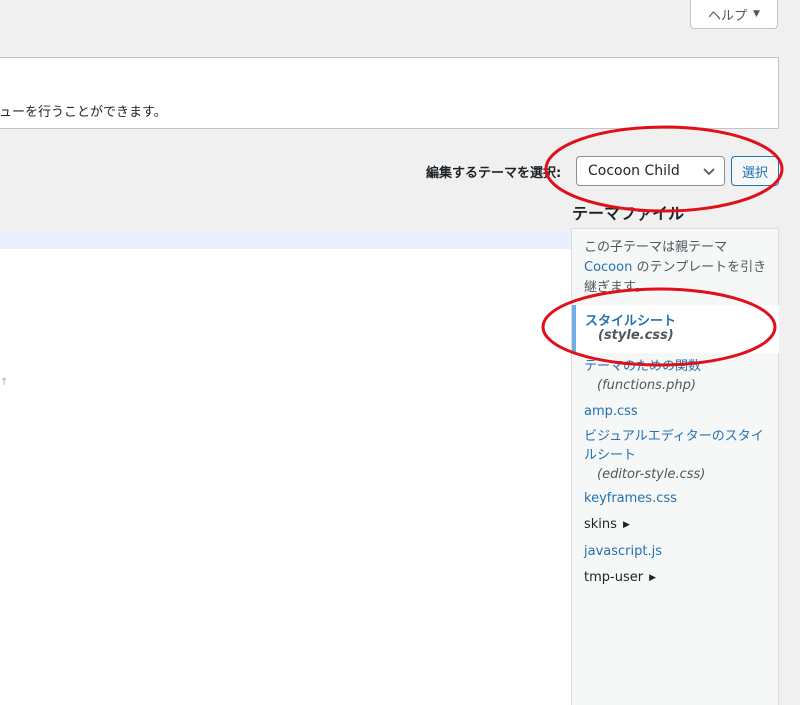  Describe the element at coordinates (389, 93) in the screenshot. I see `notice-box: ューを行うことができます。` at that location.